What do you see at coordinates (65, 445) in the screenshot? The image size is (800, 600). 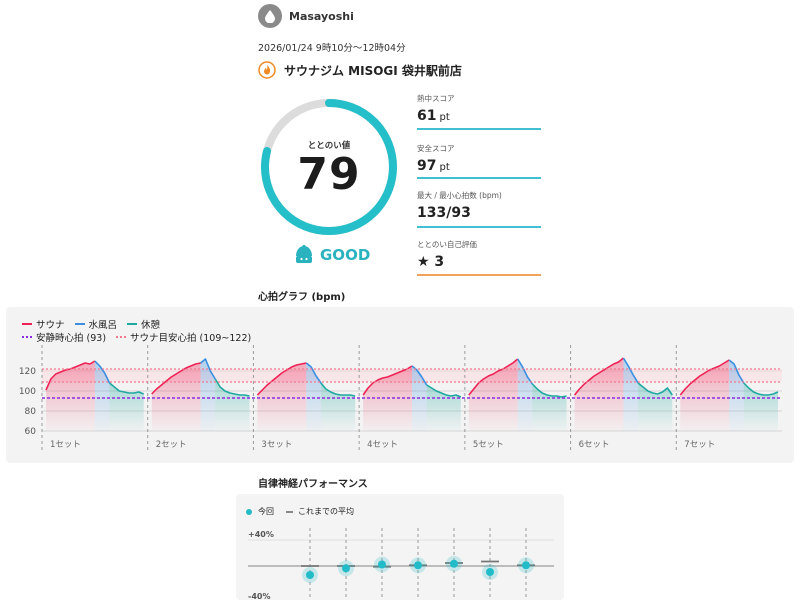 I see `set-label: 1セット` at bounding box center [65, 445].